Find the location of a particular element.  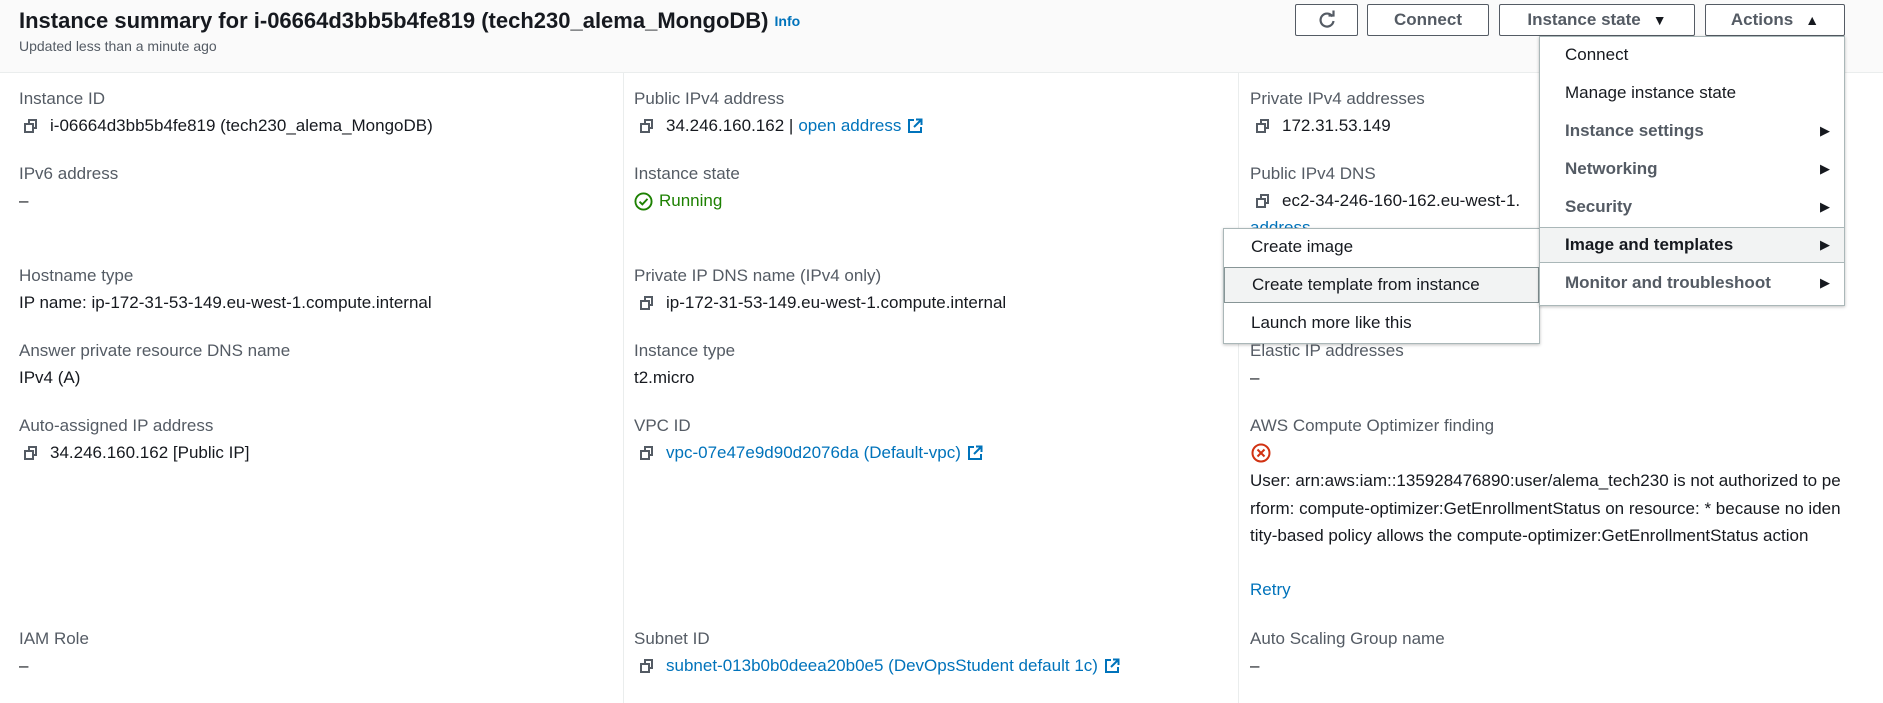

refresh-button is located at coordinates (1326, 20).